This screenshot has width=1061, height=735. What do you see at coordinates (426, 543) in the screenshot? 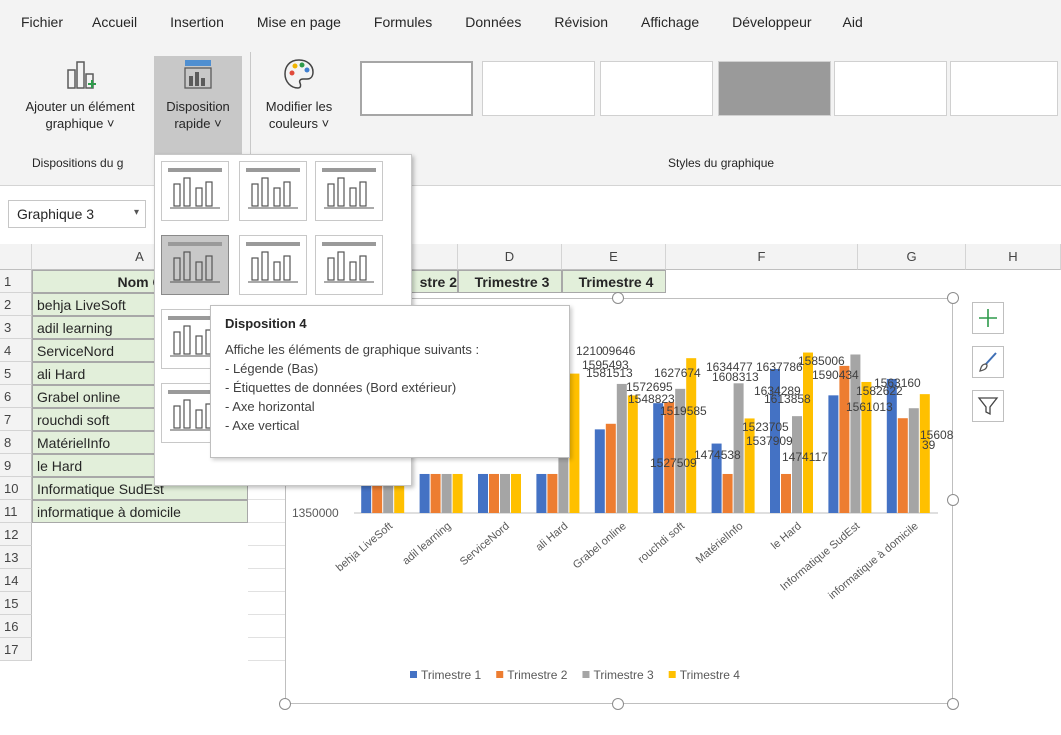
I see `x-tick-label: adil learning` at bounding box center [426, 543].